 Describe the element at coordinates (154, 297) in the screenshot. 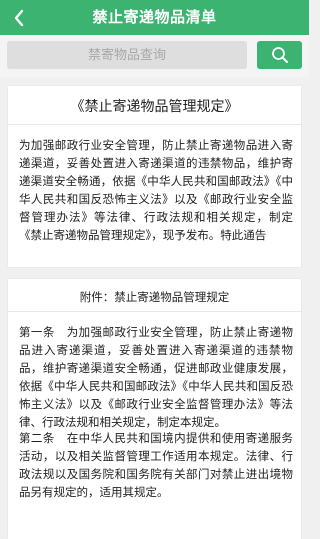

I see `attachment-title: 附件：禁止寄递物品管理规定` at that location.